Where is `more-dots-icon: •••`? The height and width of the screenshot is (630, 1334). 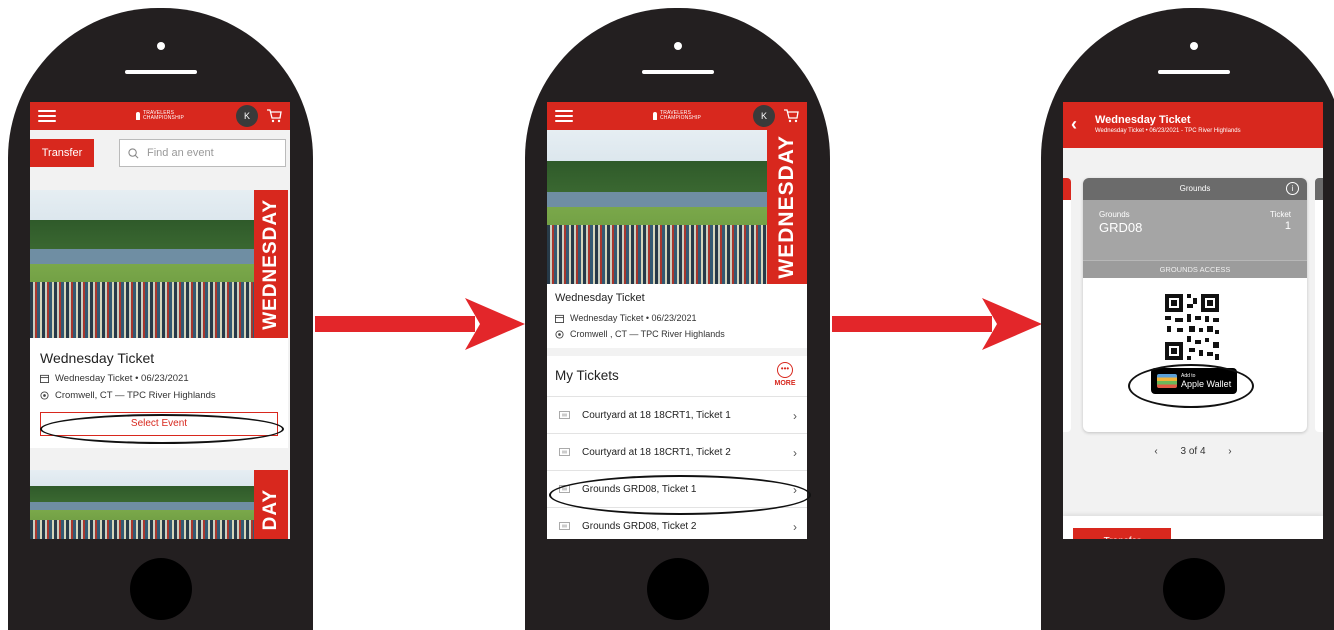 more-dots-icon: ••• is located at coordinates (785, 370).